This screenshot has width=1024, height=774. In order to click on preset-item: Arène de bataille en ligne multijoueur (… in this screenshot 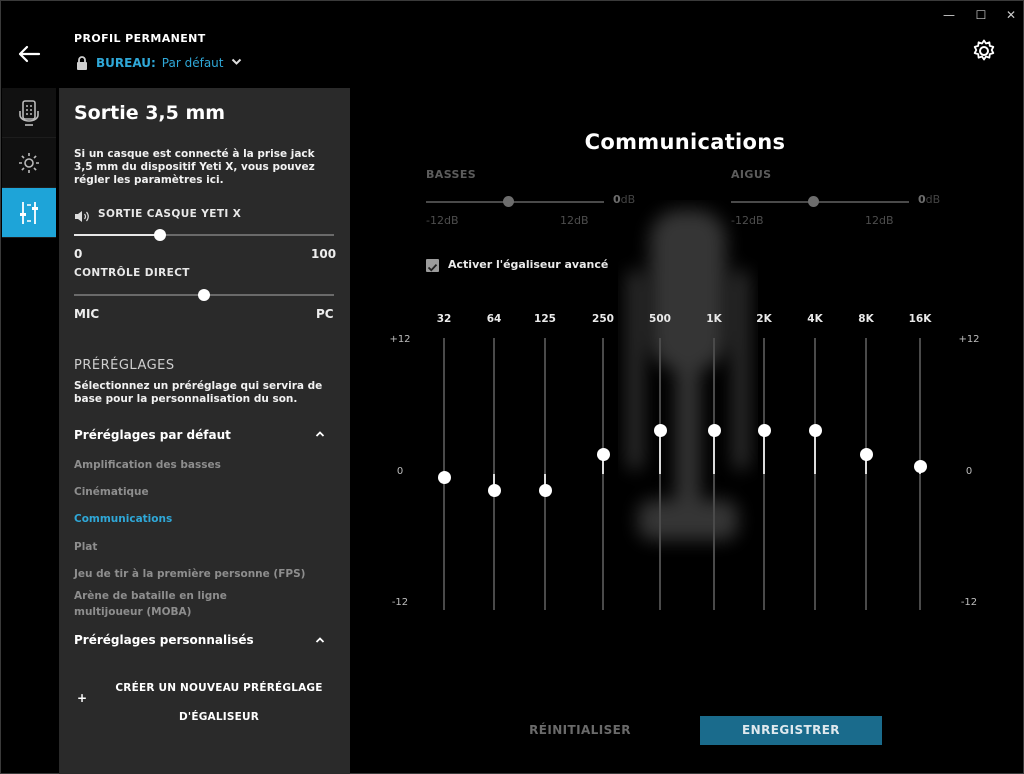, I will do `click(186, 604)`.